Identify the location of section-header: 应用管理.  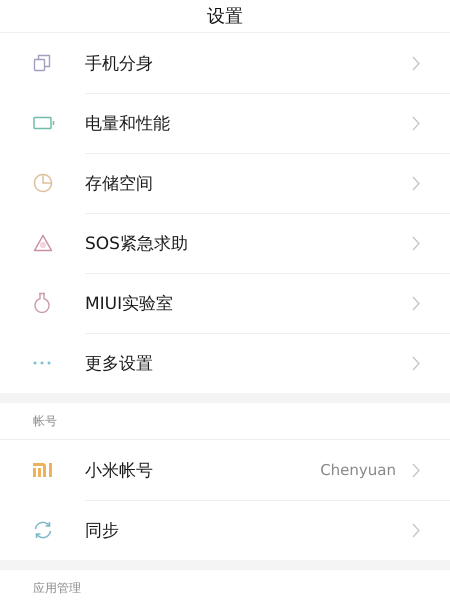
(225, 585).